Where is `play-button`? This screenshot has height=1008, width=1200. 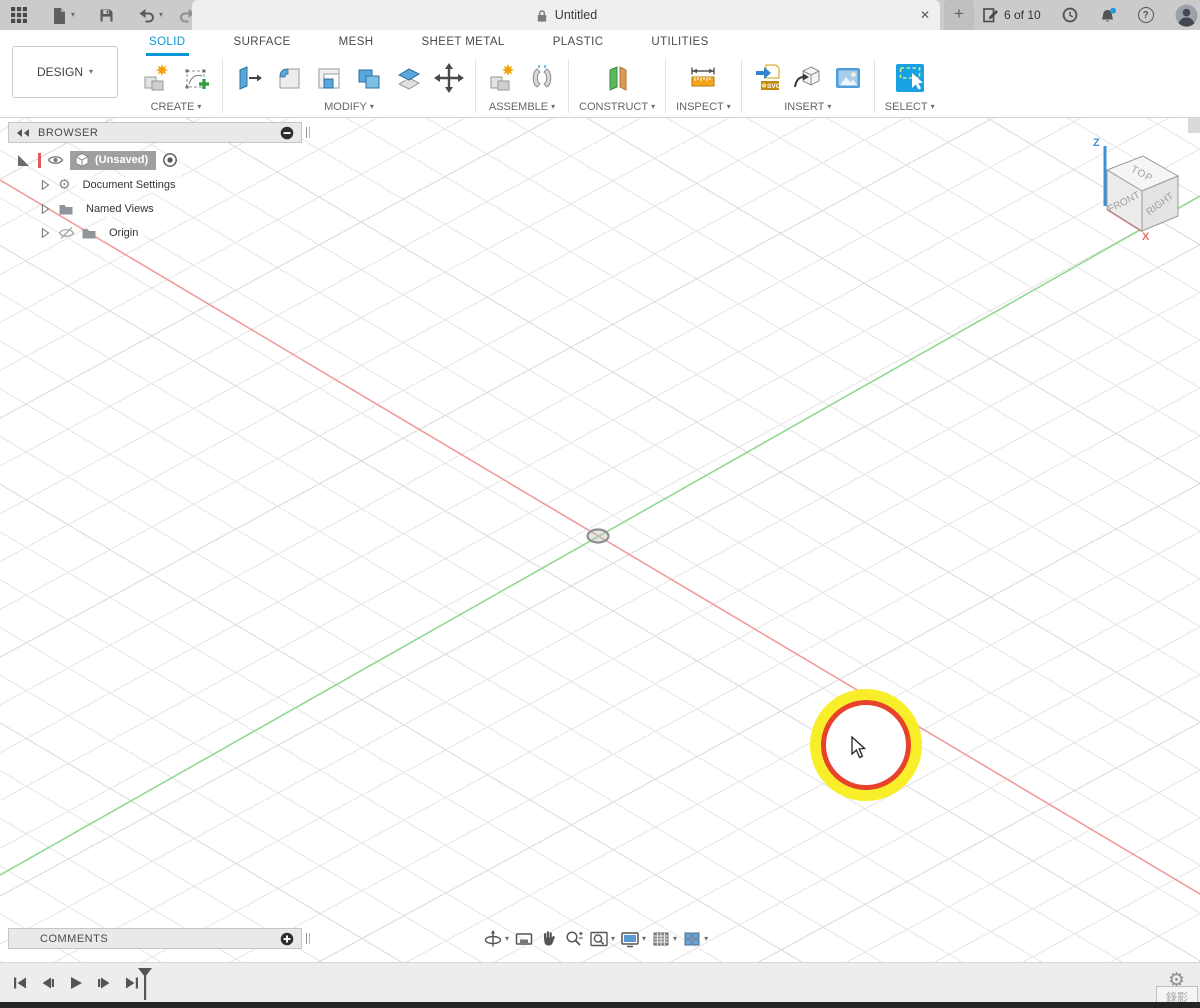 play-button is located at coordinates (76, 983).